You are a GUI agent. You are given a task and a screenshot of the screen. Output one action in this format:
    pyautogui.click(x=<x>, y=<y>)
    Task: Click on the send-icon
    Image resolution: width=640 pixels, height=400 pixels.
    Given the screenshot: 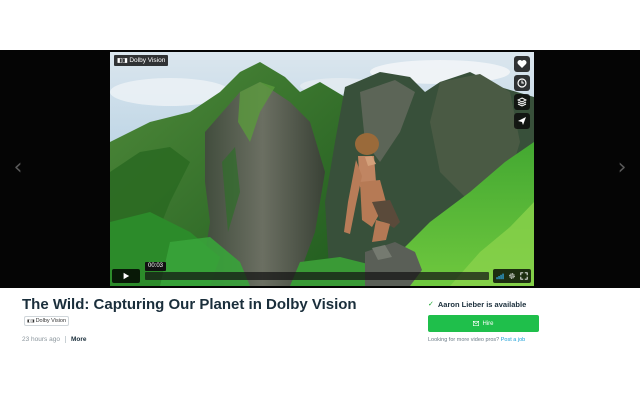 What is the action you would take?
    pyautogui.click(x=522, y=121)
    